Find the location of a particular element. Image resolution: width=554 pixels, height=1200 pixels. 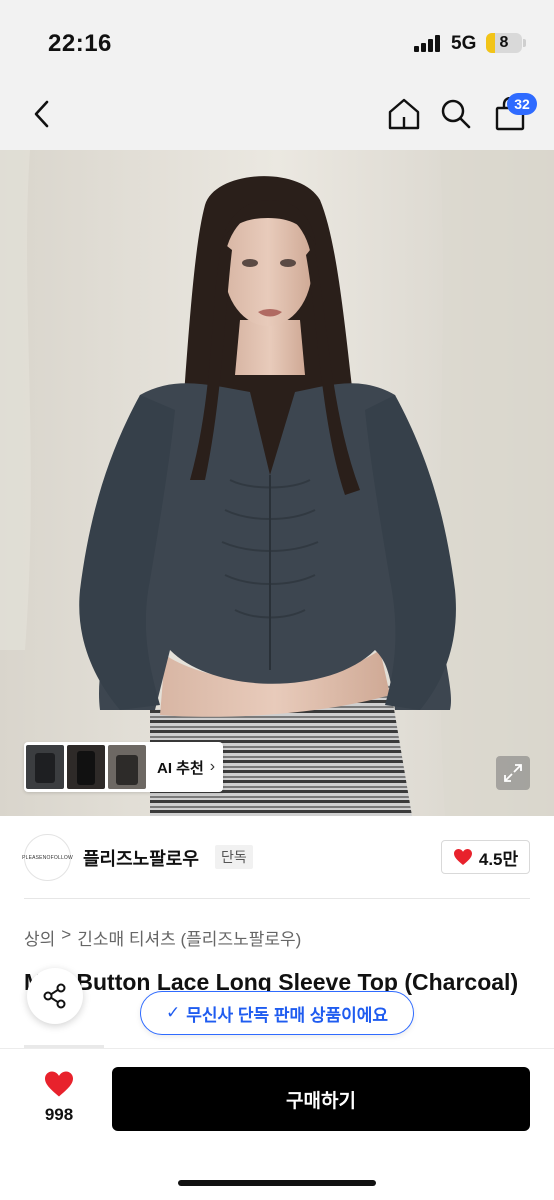

divider is located at coordinates (277, 898).